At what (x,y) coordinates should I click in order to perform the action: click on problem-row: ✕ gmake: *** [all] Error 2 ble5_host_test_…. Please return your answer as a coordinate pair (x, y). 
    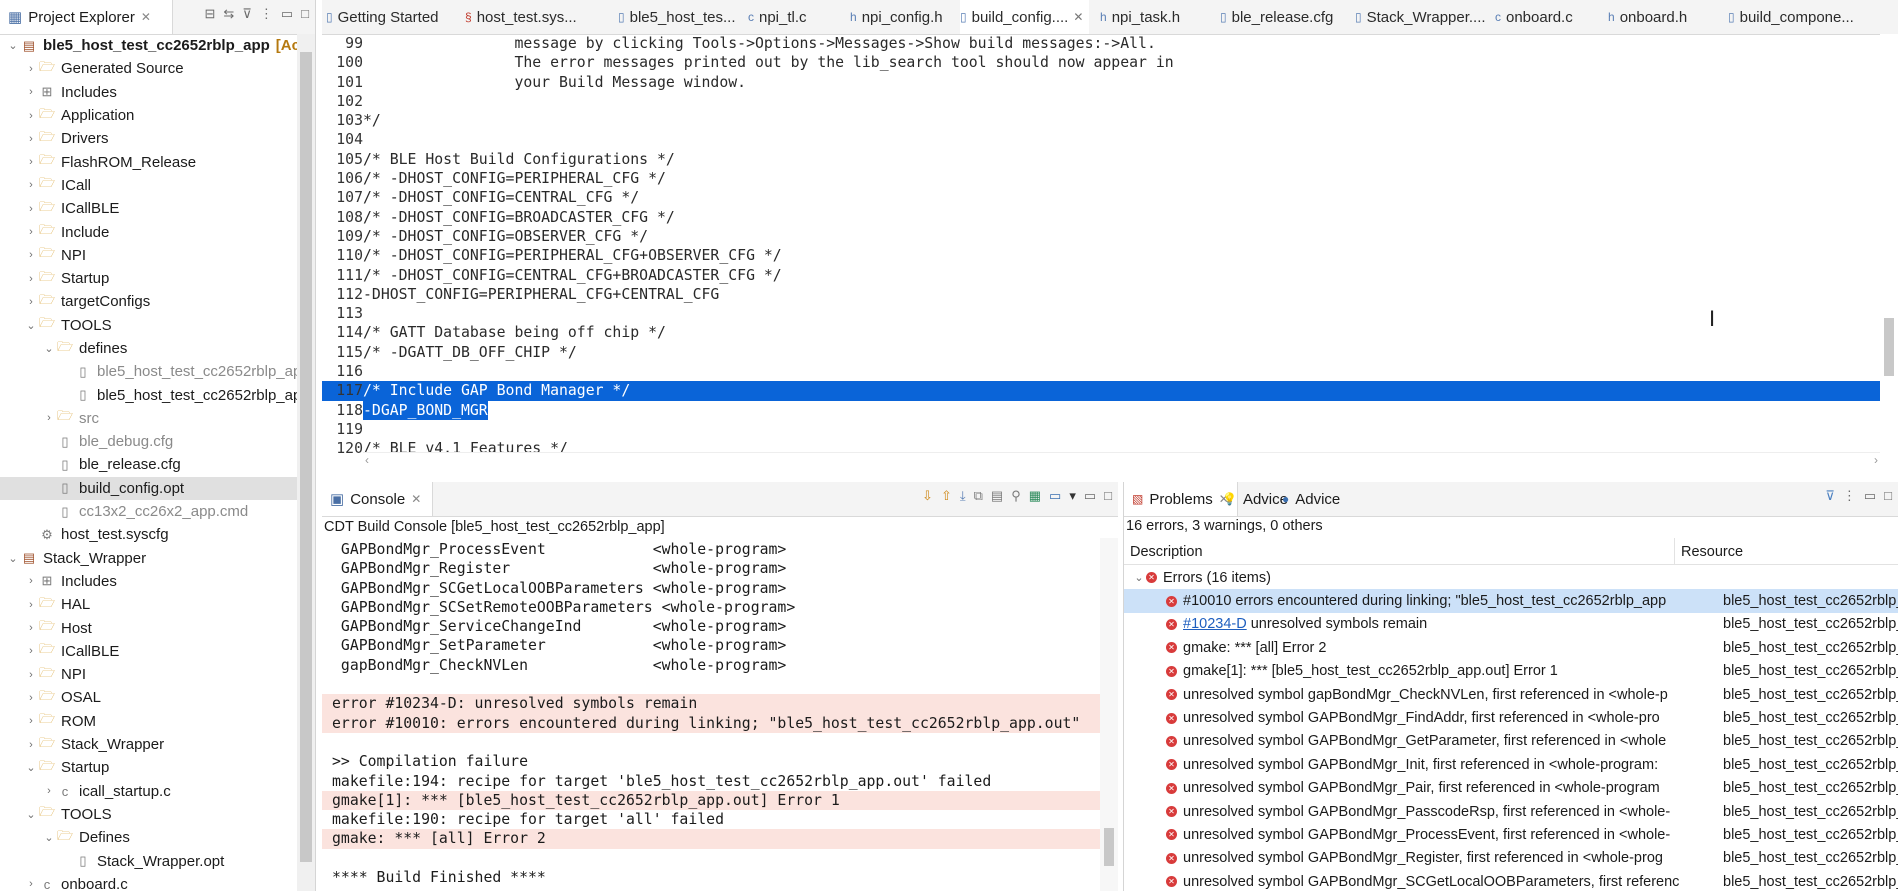
    Looking at the image, I should click on (1511, 647).